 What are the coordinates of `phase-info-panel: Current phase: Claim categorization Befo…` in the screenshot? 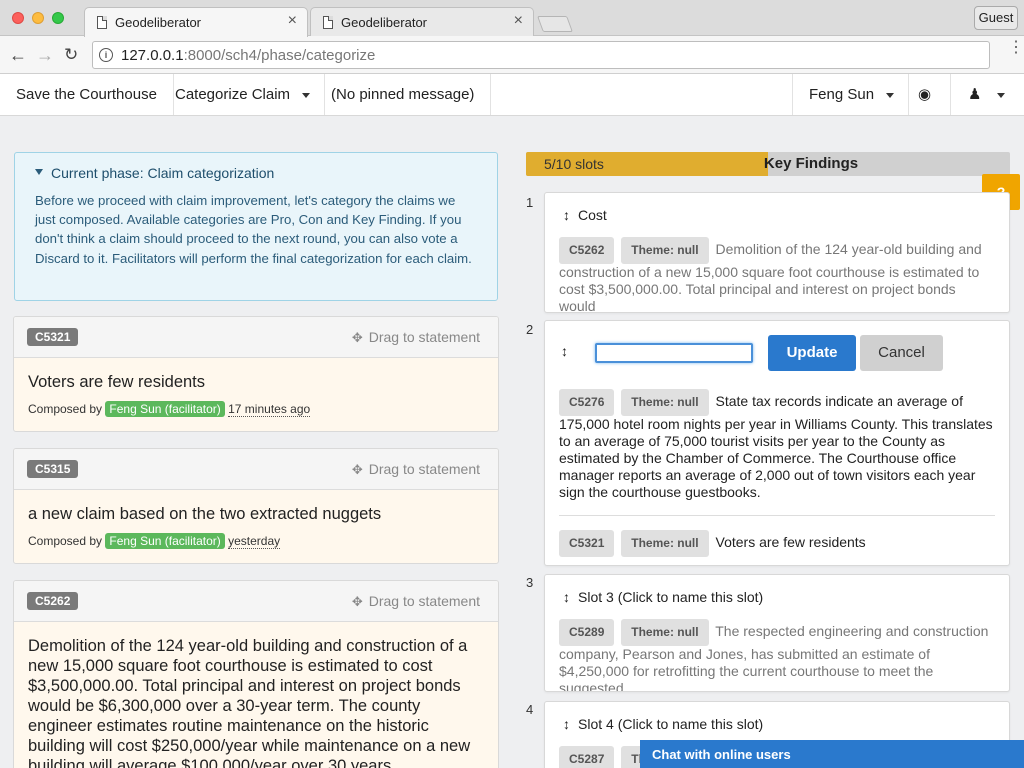 It's located at (256, 226).